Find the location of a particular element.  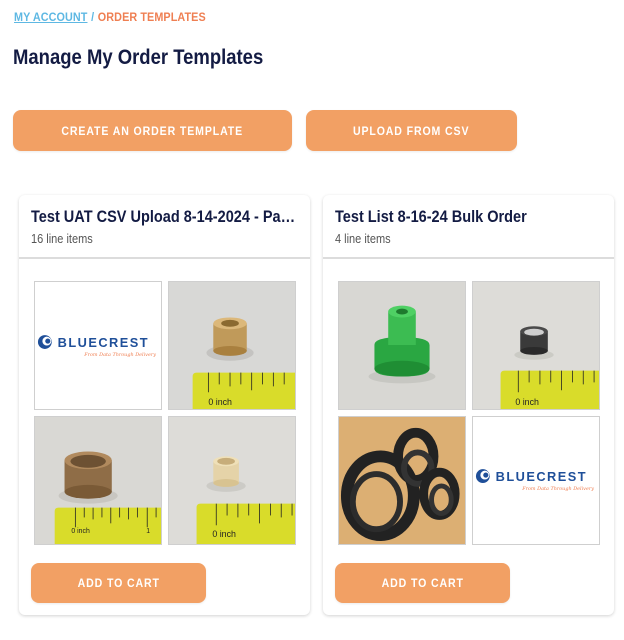

product-image-beige-sleeve: 0 inch is located at coordinates (232, 480).